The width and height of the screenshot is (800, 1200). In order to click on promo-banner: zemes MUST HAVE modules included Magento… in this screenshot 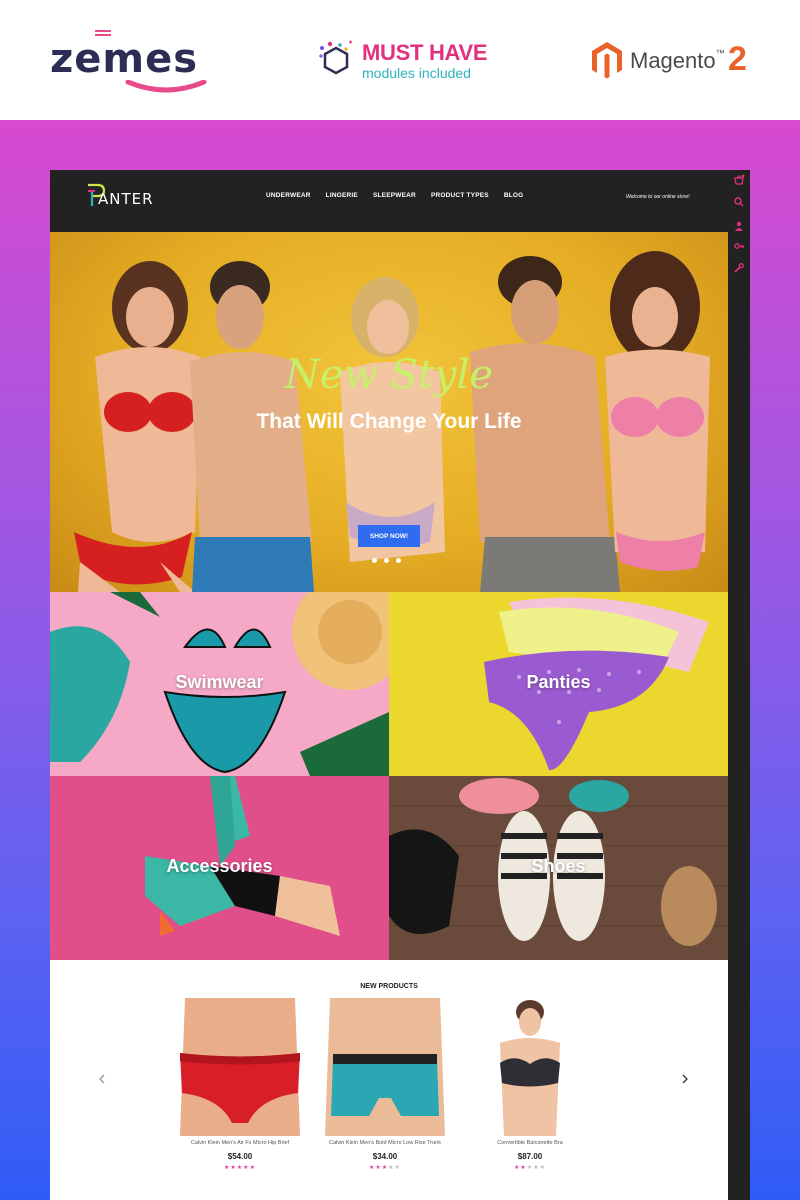, I will do `click(400, 60)`.